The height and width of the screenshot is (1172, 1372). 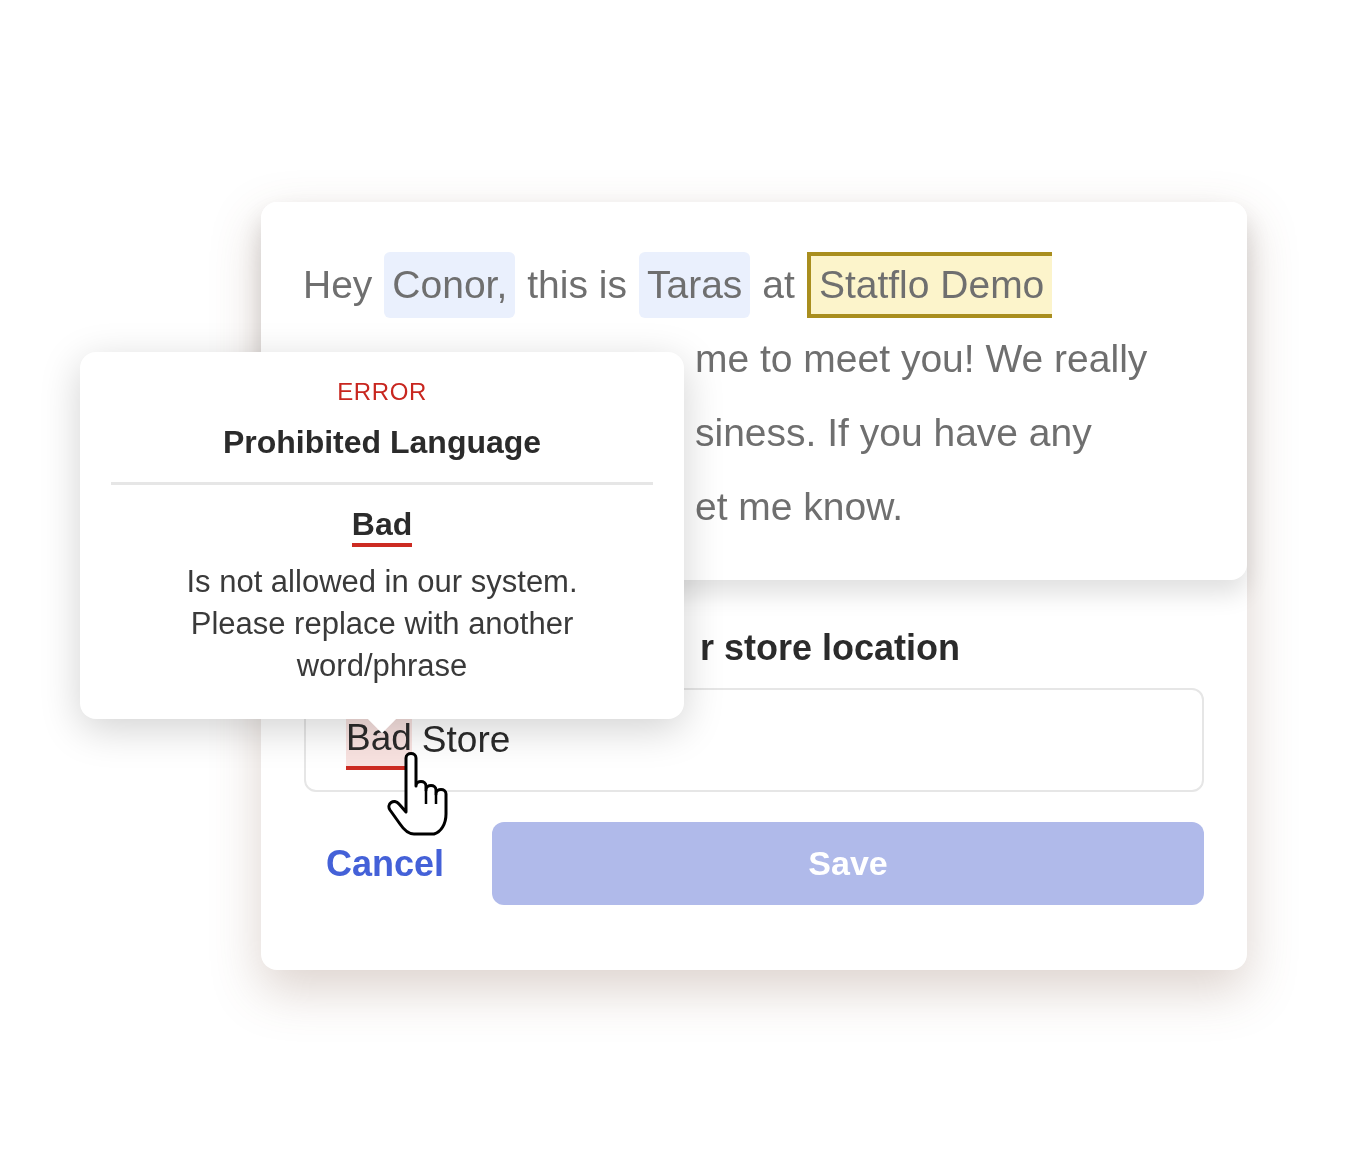 What do you see at coordinates (577, 284) in the screenshot?
I see `message-text: this is` at bounding box center [577, 284].